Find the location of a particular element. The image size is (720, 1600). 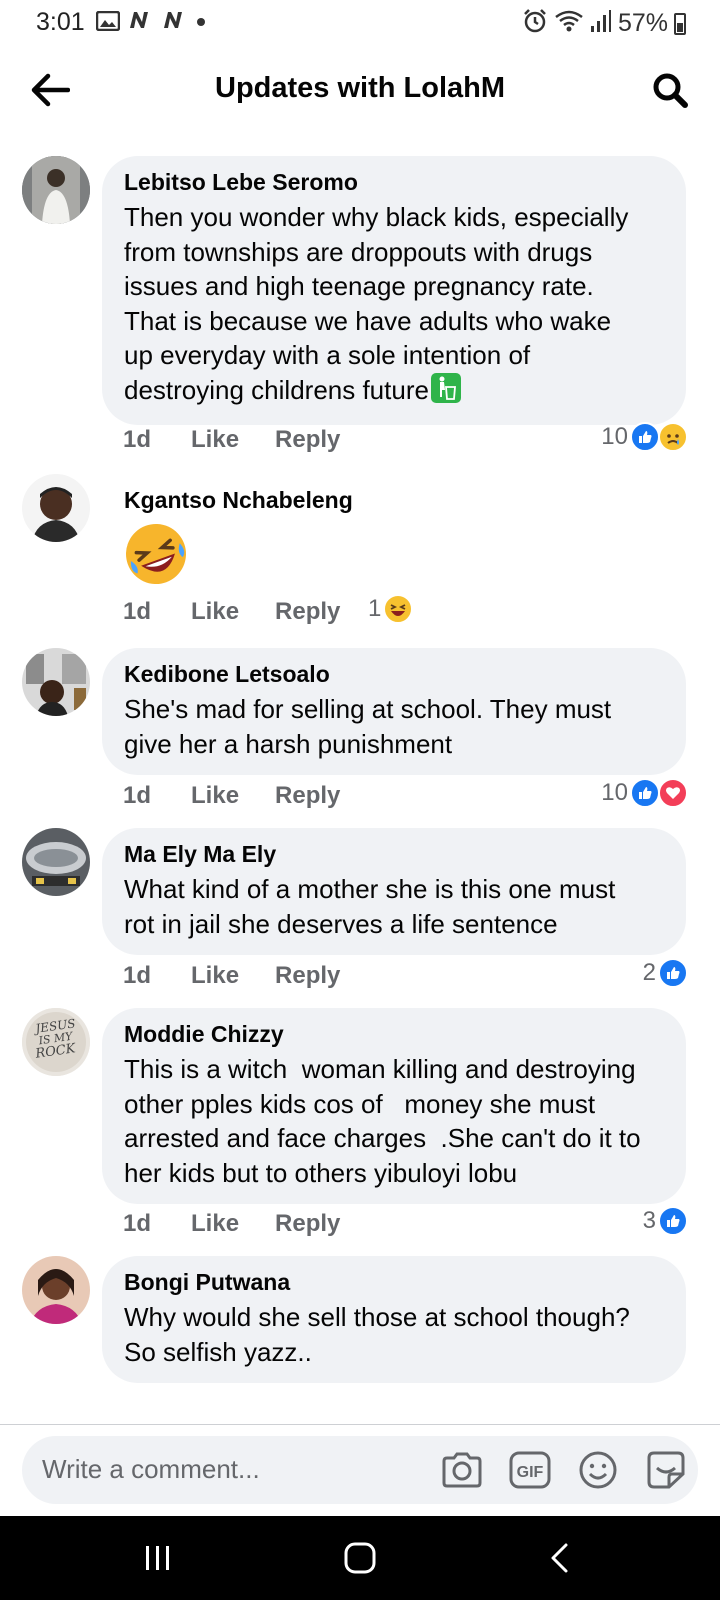

dot-icon is located at coordinates (201, 23).